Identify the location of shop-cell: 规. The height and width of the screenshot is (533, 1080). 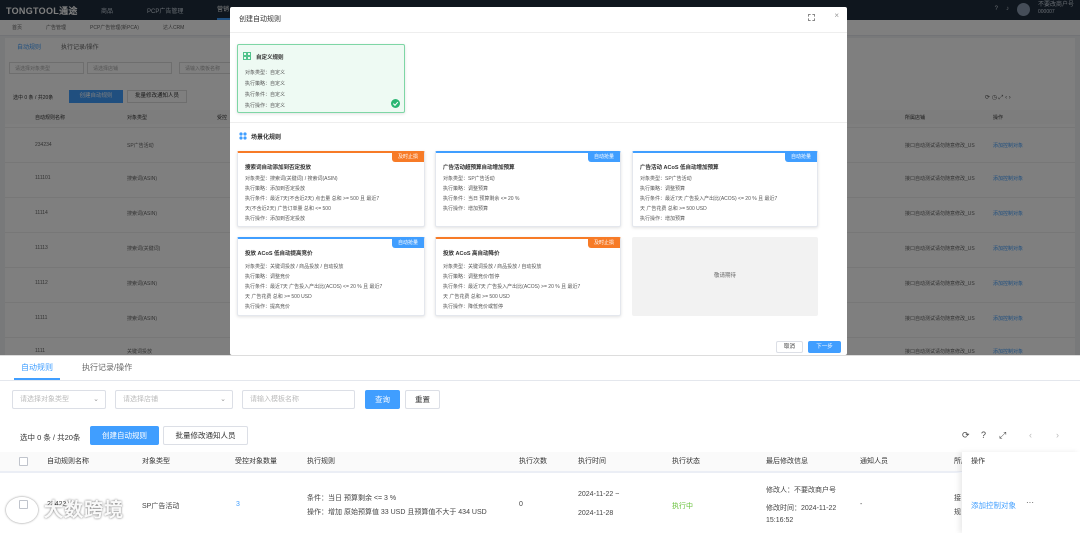
(957, 512).